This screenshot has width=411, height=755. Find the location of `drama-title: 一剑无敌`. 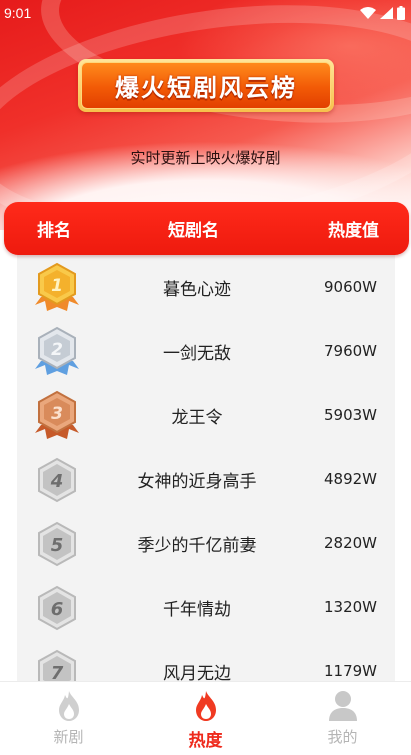

drama-title: 一剑无敌 is located at coordinates (197, 353).